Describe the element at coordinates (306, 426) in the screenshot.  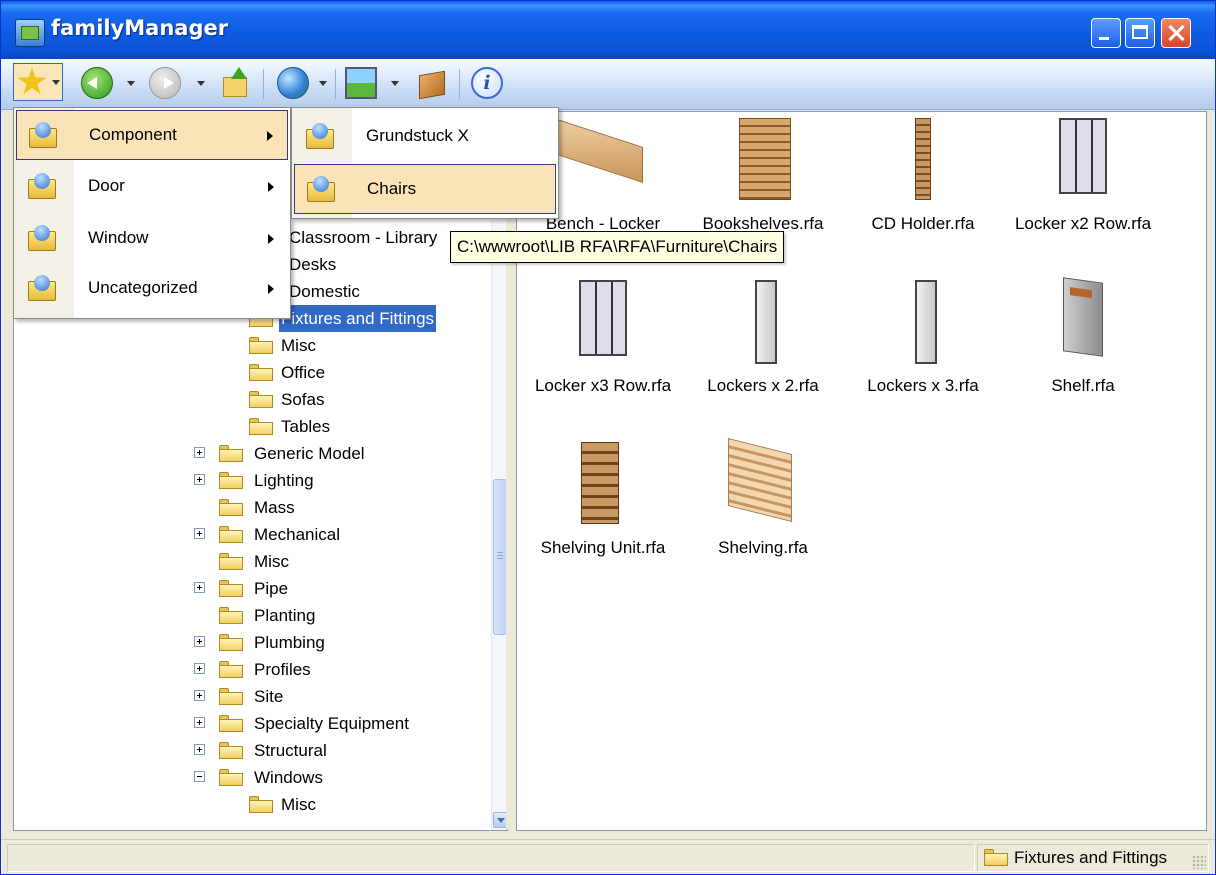
I see `tree-item-label: Tables` at that location.